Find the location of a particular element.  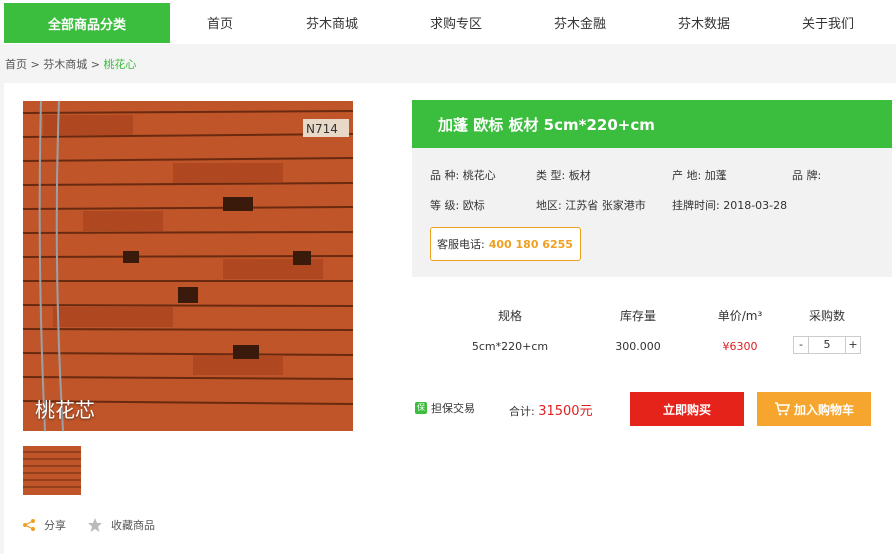

favorite-label: 收藏商品 is located at coordinates (133, 525).